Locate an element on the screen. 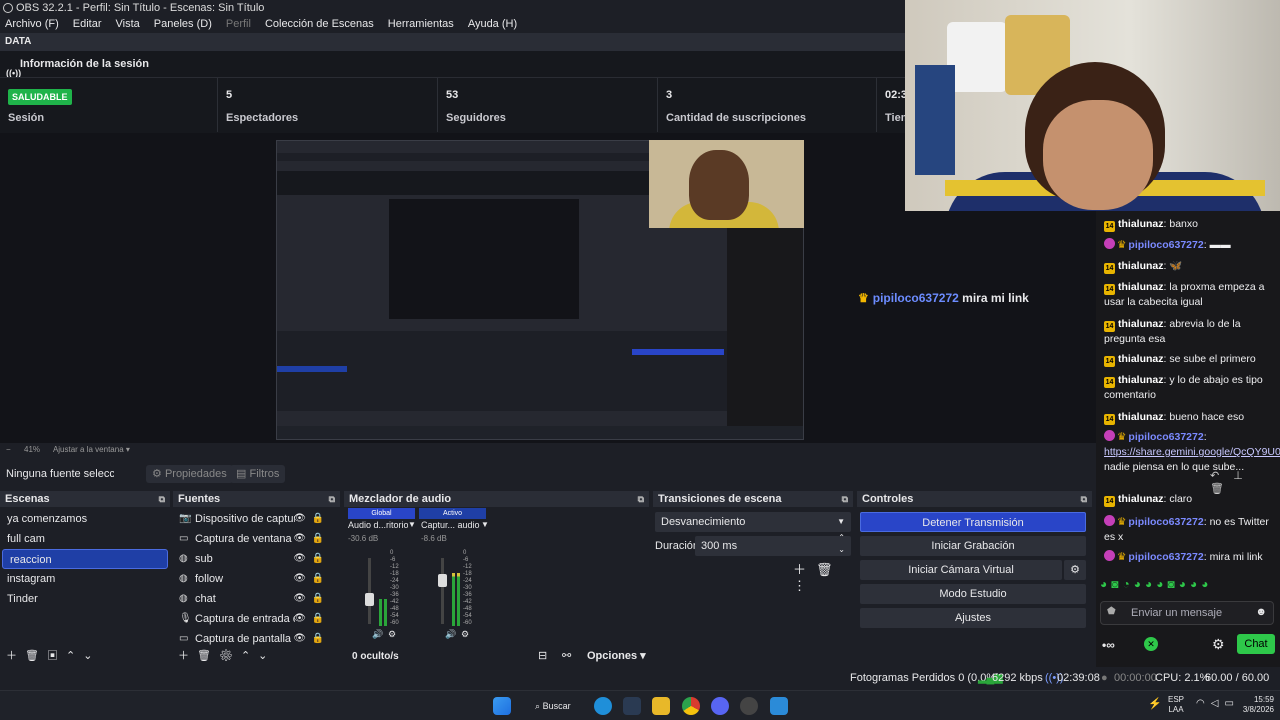 Image resolution: width=1280 pixels, height=720 pixels. steam-icon is located at coordinates (632, 706).